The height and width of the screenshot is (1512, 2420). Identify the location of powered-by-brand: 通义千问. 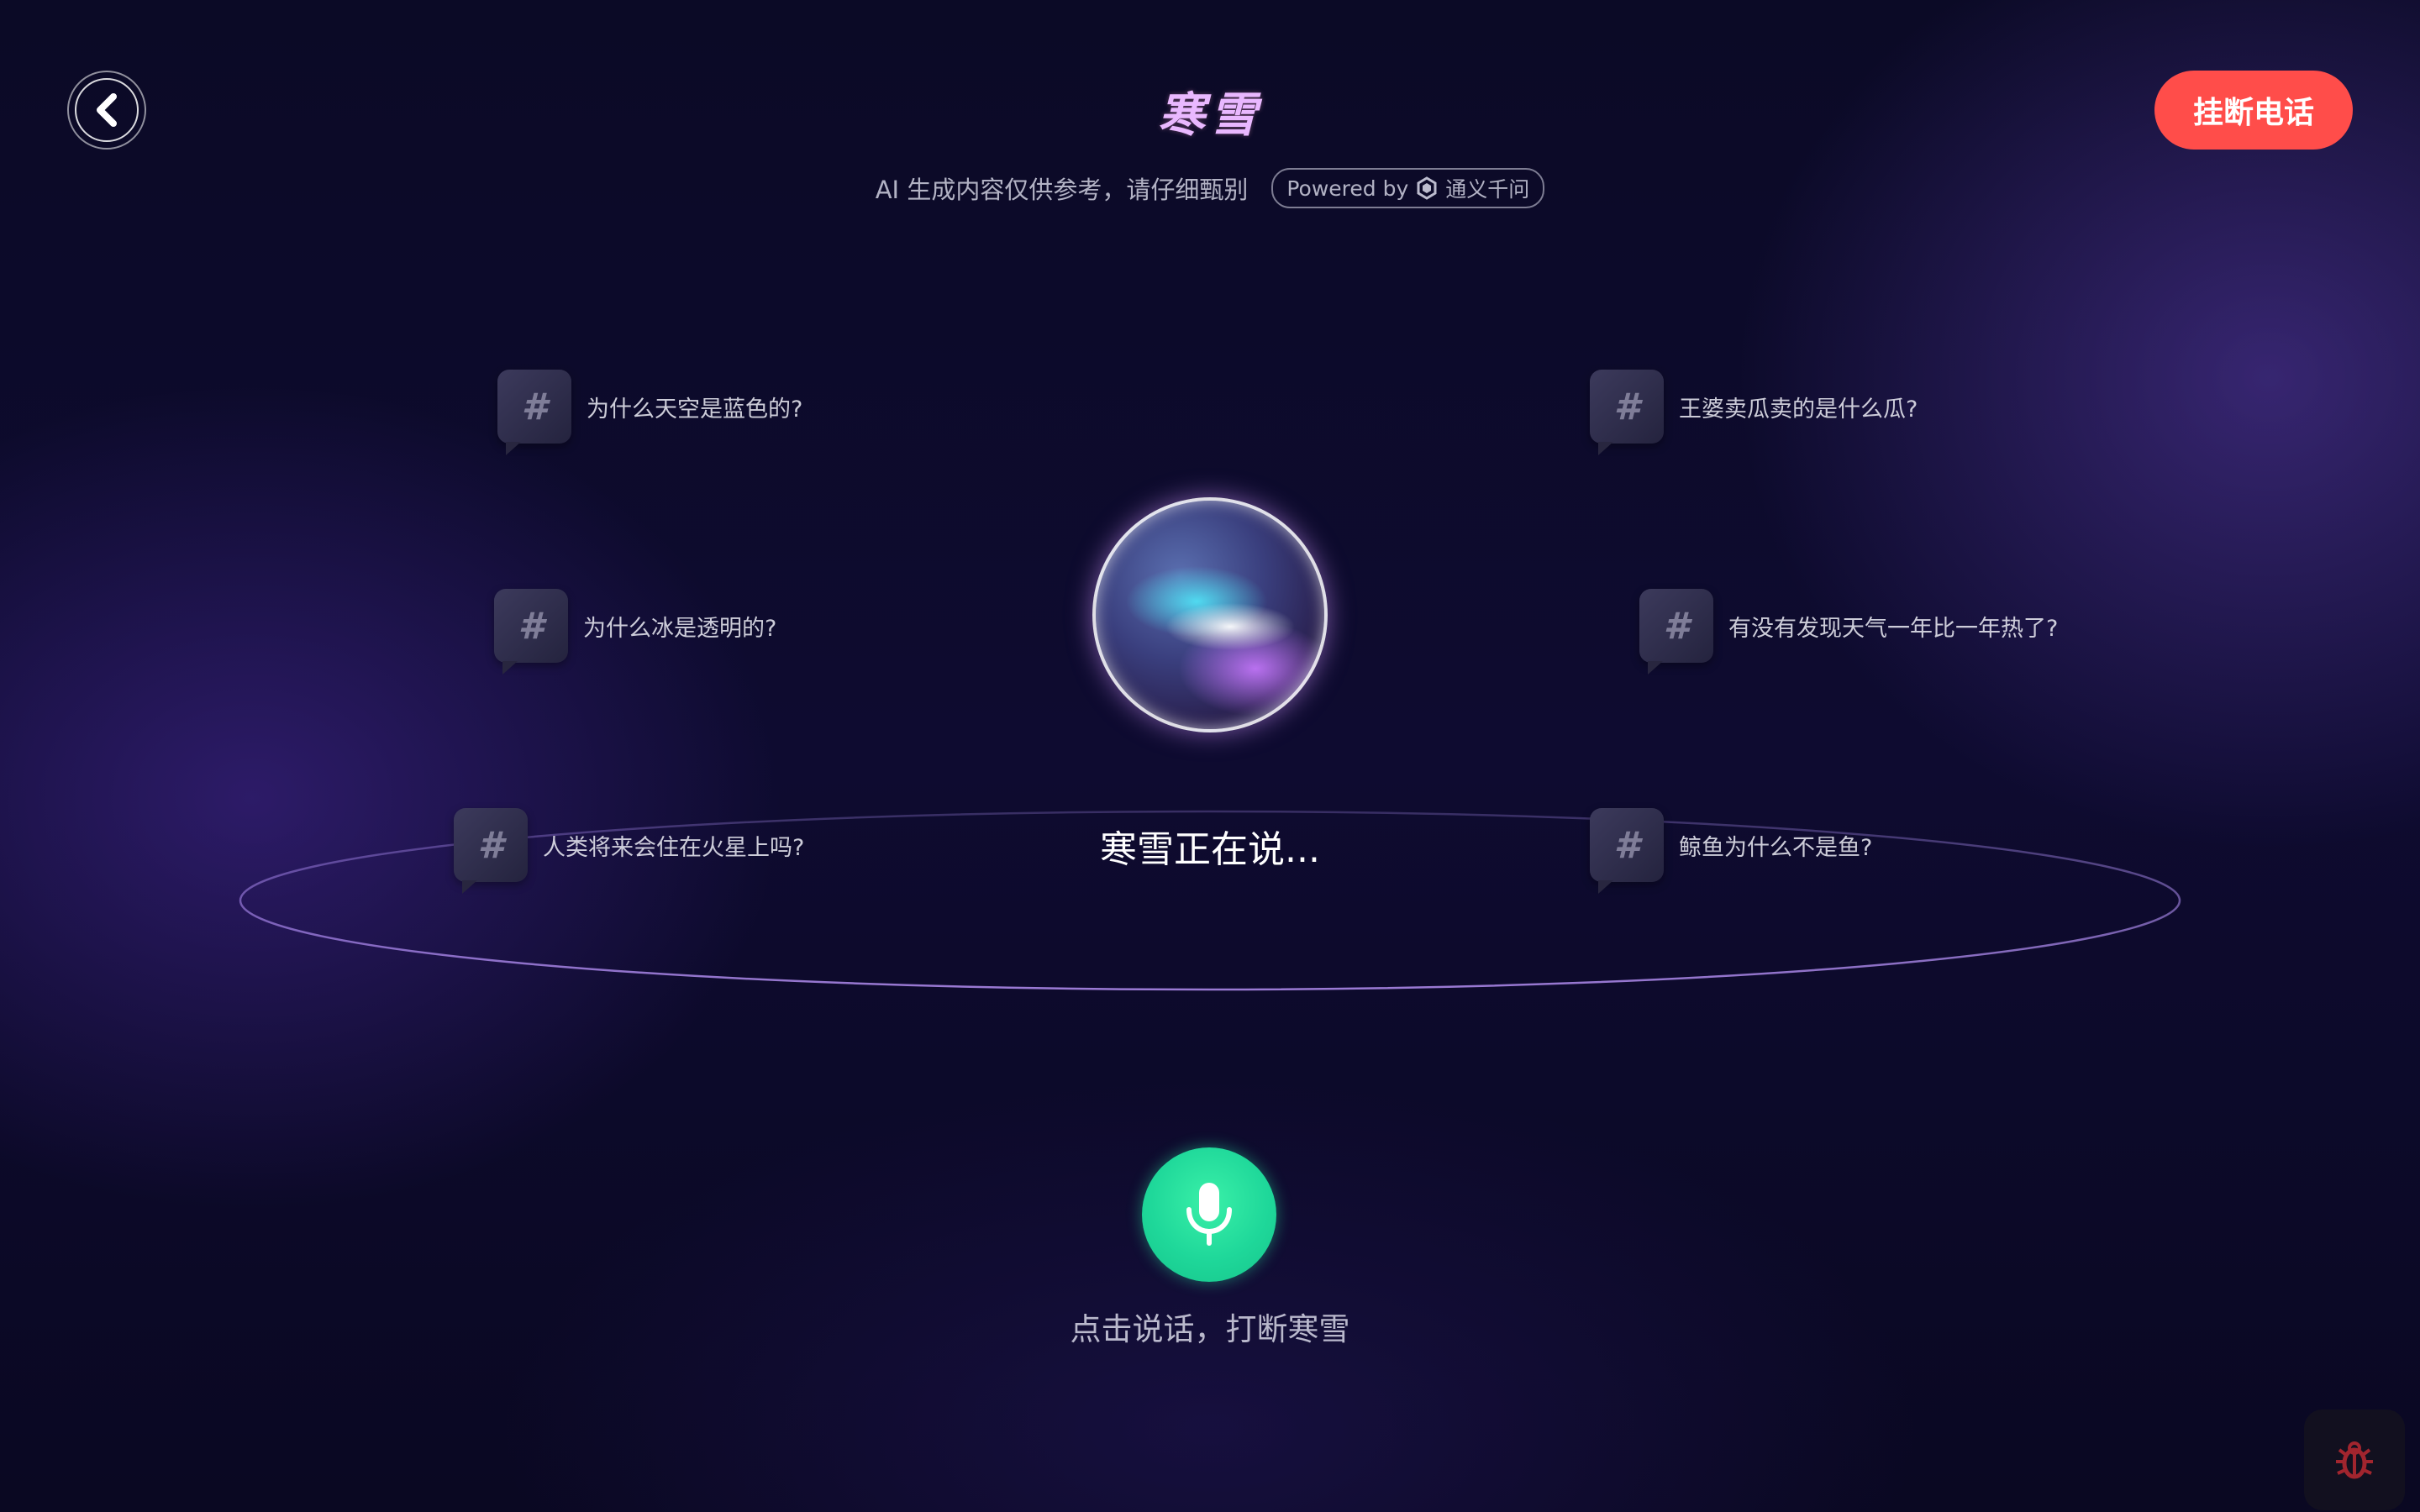
(1487, 189).